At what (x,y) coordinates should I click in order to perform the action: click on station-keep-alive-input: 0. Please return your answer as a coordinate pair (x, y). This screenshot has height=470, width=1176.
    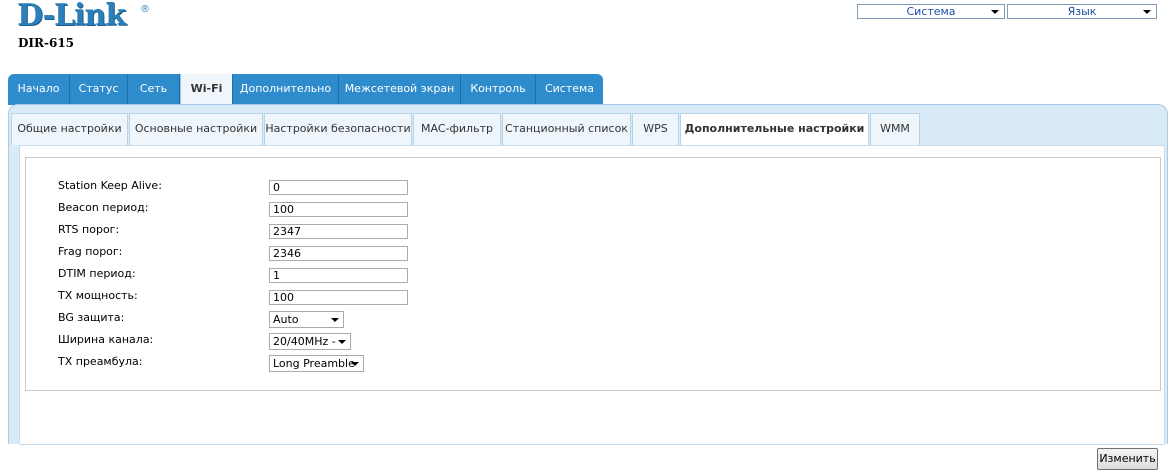
    Looking at the image, I should click on (338, 187).